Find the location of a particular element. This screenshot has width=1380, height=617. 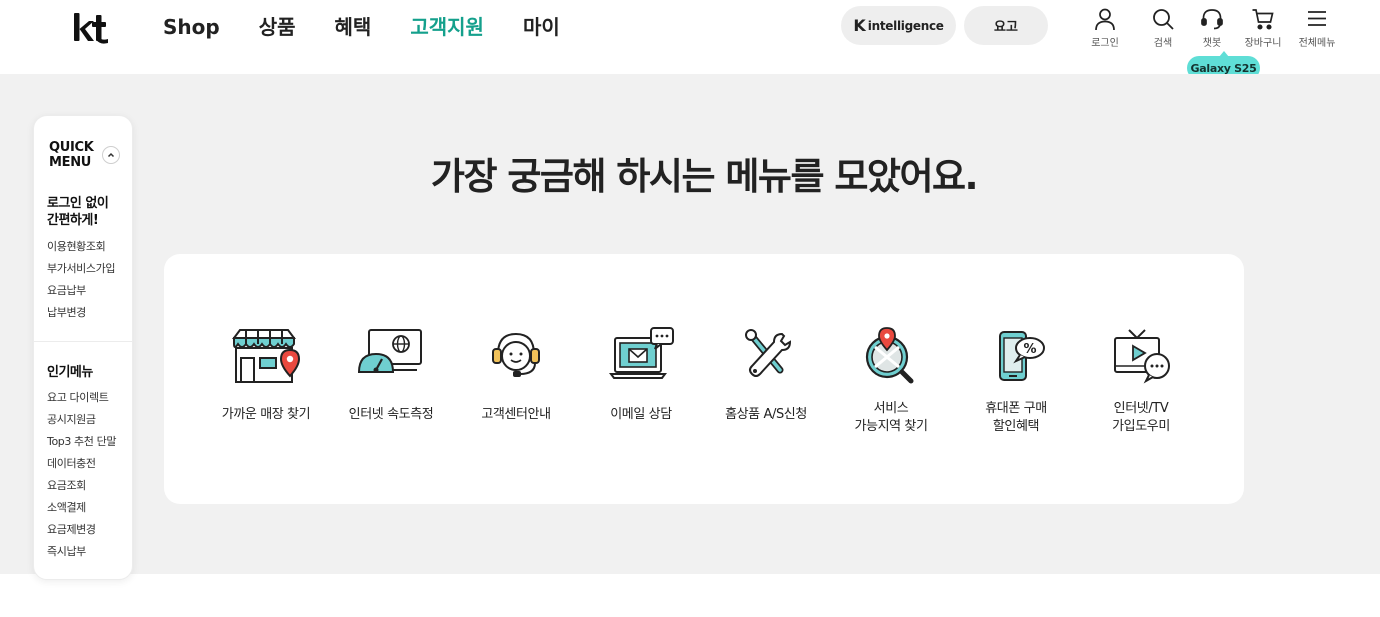

kt-logo is located at coordinates (92, 27).